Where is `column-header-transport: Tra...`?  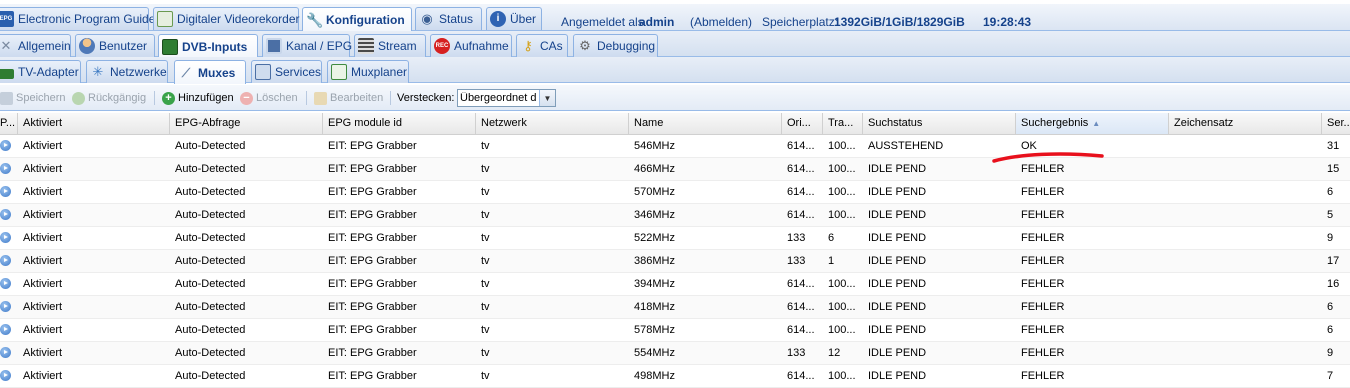 column-header-transport: Tra... is located at coordinates (843, 123).